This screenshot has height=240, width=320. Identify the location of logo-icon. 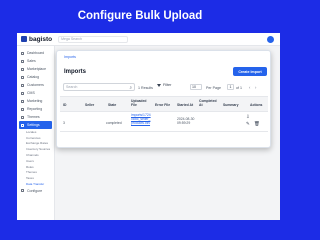
(24, 39).